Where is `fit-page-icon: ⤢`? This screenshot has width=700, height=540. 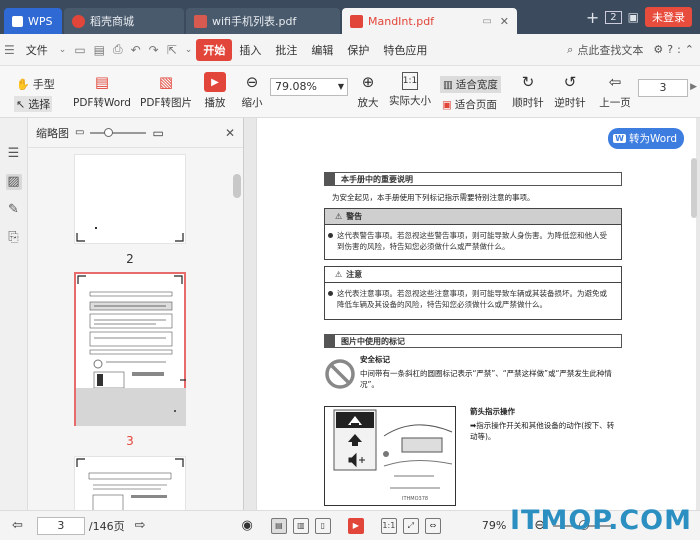
fit-page-icon: ⤢ is located at coordinates (410, 525).